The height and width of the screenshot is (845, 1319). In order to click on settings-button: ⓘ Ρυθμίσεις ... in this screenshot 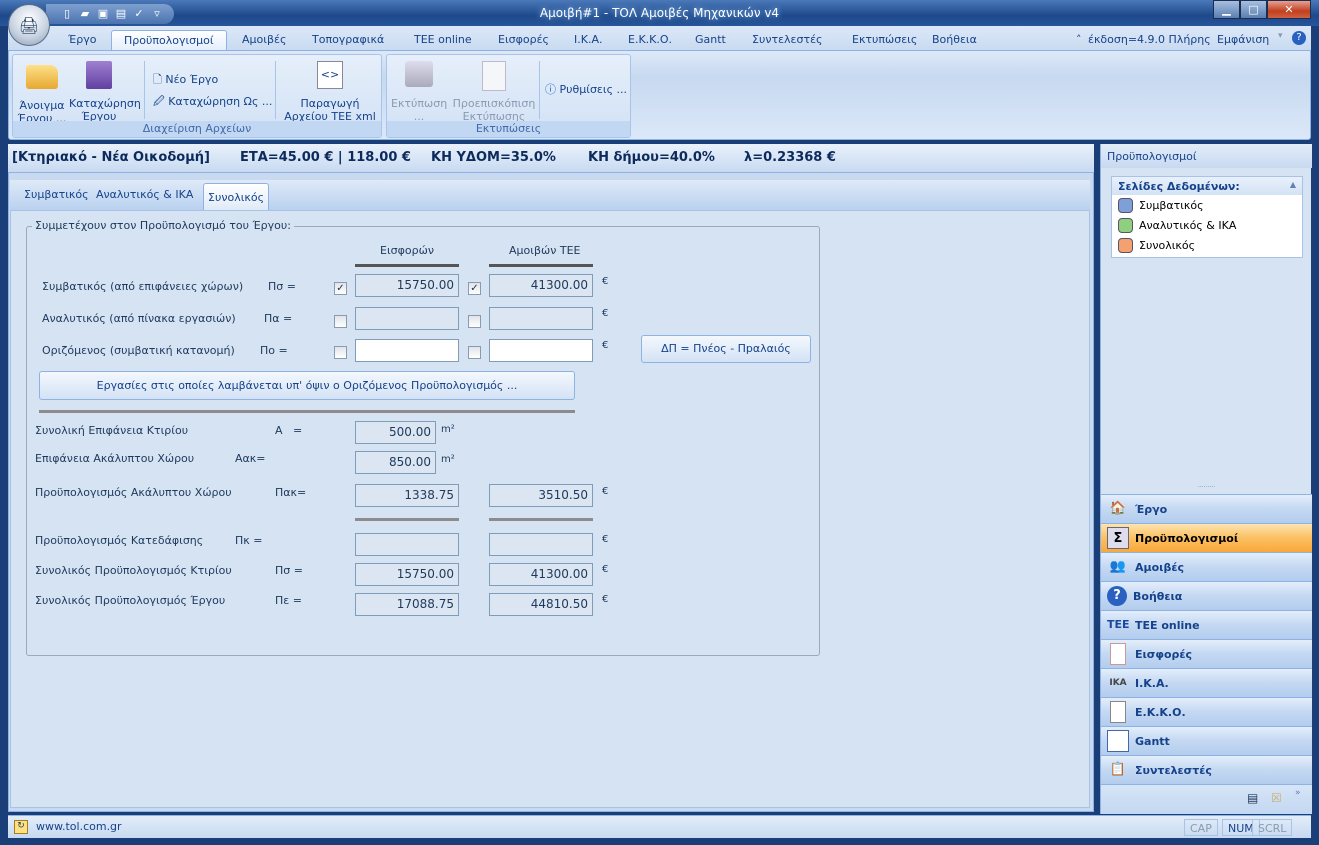, I will do `click(586, 89)`.